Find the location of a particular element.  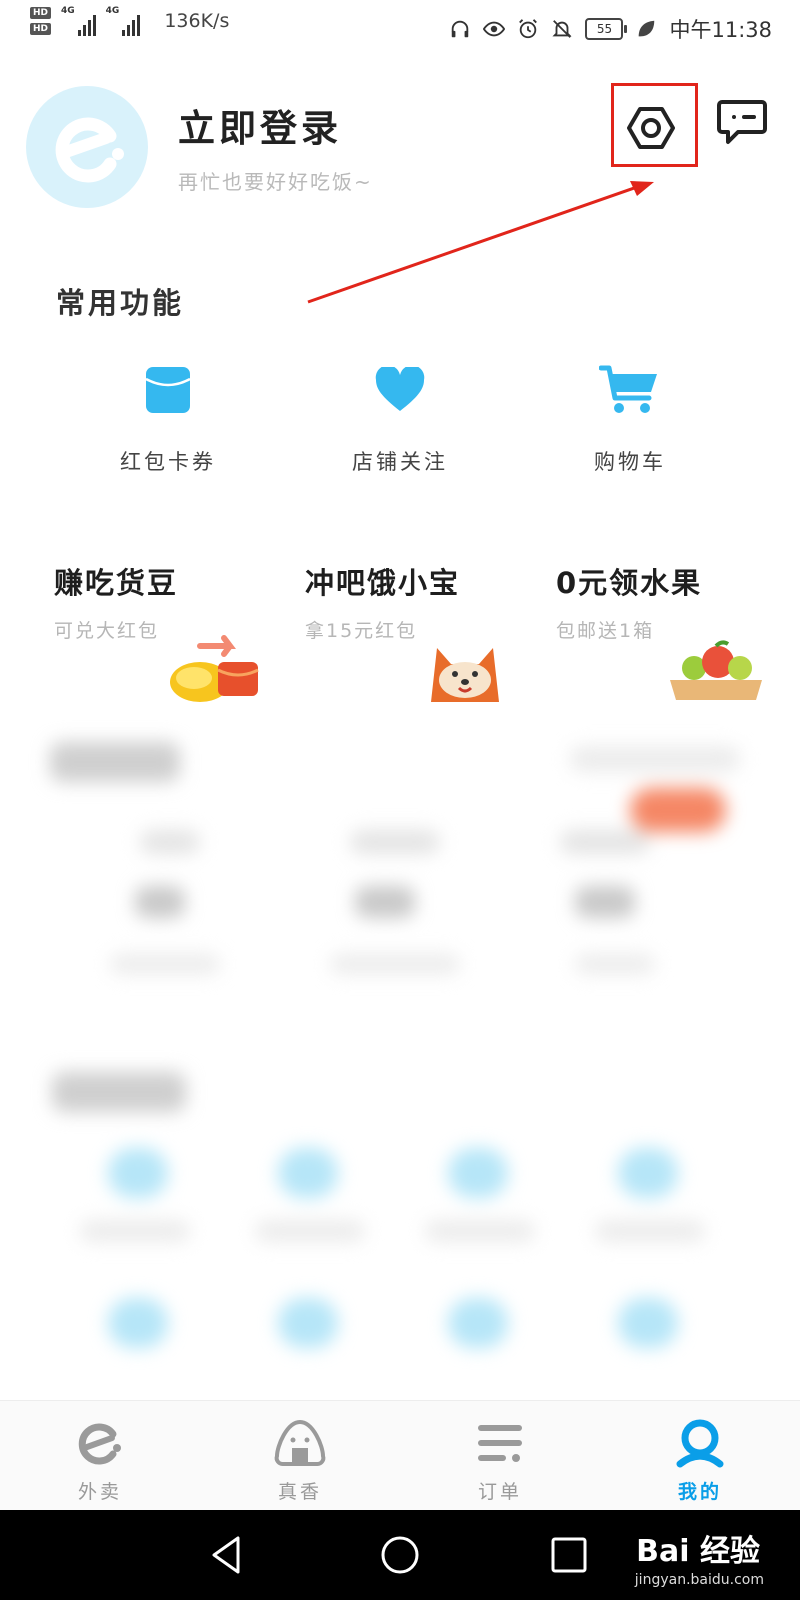

bottom-tab-bar: 外卖 真香 订单 我的 is located at coordinates (400, 1455).